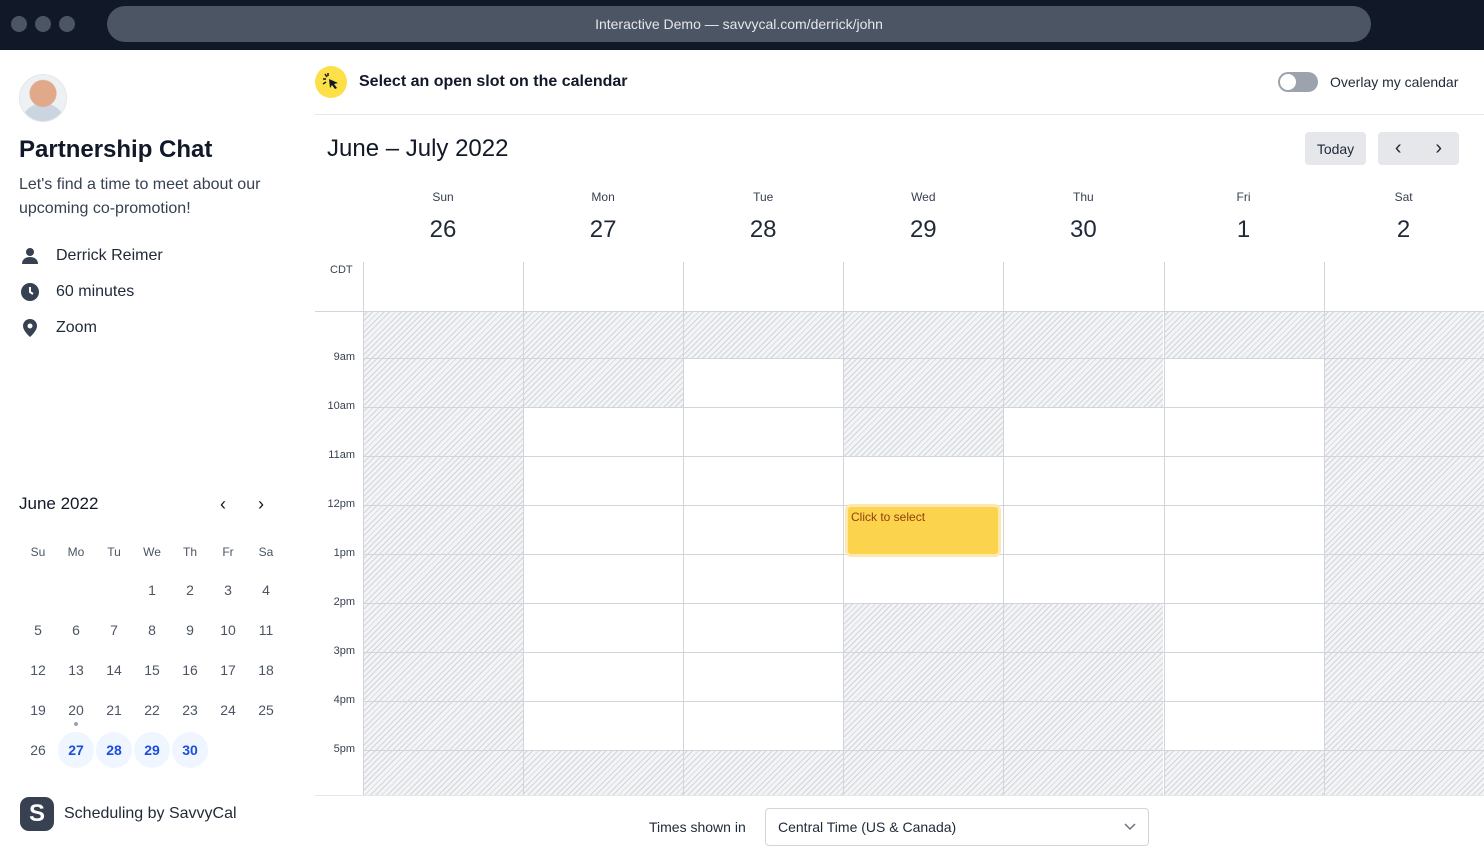 The image size is (1484, 856). Describe the element at coordinates (1403, 197) in the screenshot. I see `day-of-week: Sat` at that location.